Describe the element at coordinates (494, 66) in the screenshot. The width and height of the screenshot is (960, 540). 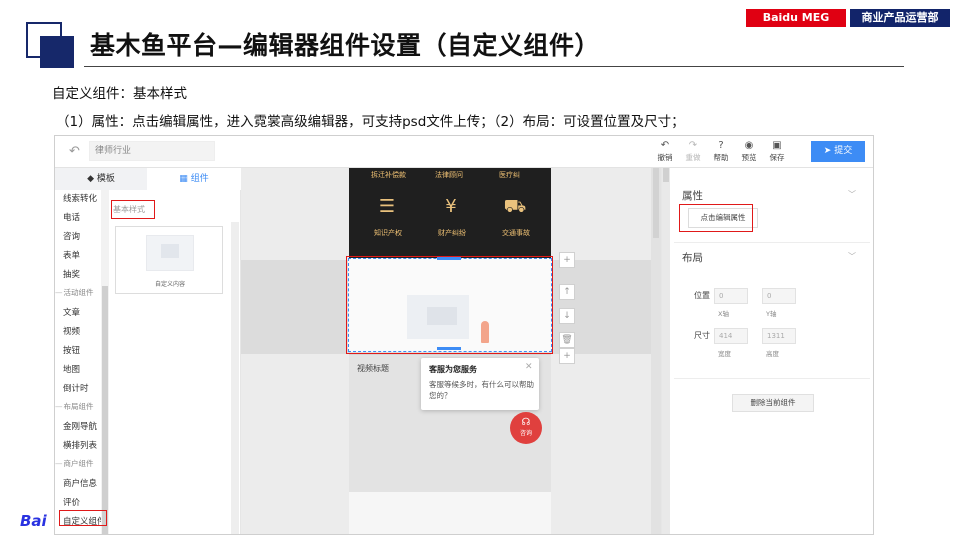
I see `title-divider` at that location.